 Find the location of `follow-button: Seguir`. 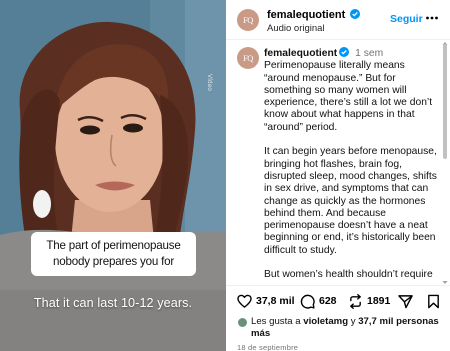

follow-button: Seguir is located at coordinates (406, 19).